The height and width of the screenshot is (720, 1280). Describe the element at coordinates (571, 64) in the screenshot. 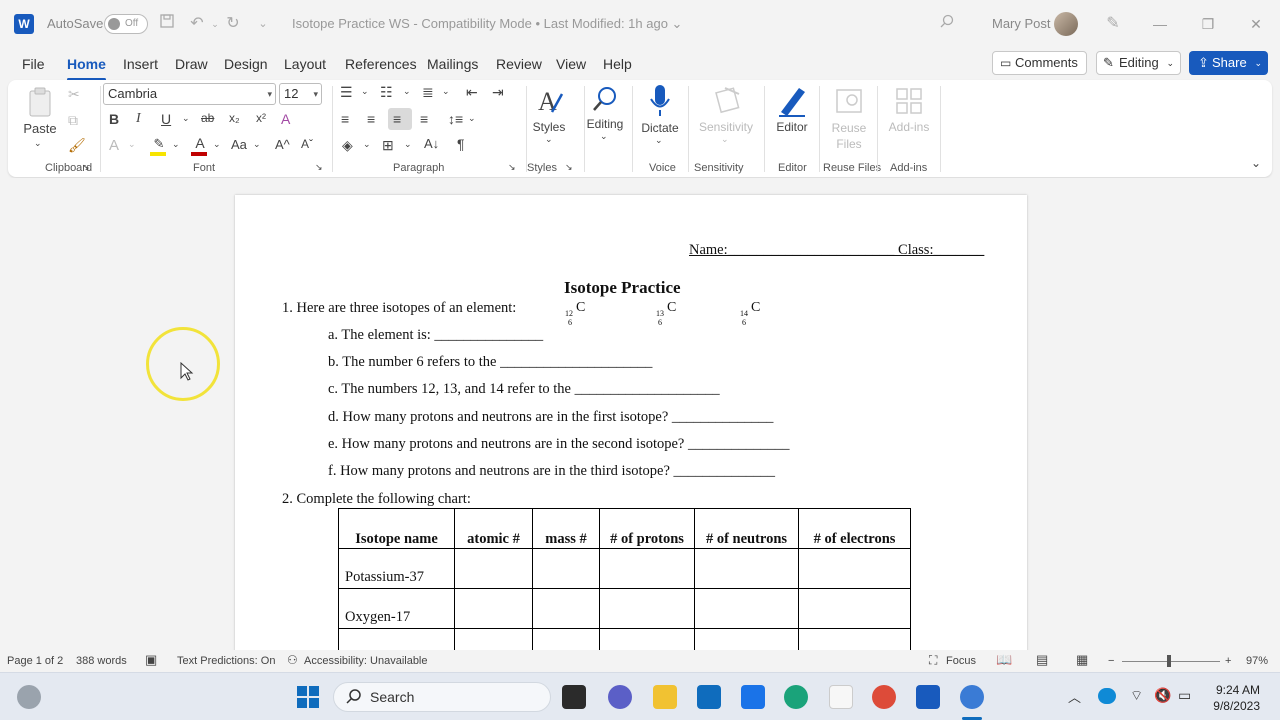

I see `tab-view: View` at that location.